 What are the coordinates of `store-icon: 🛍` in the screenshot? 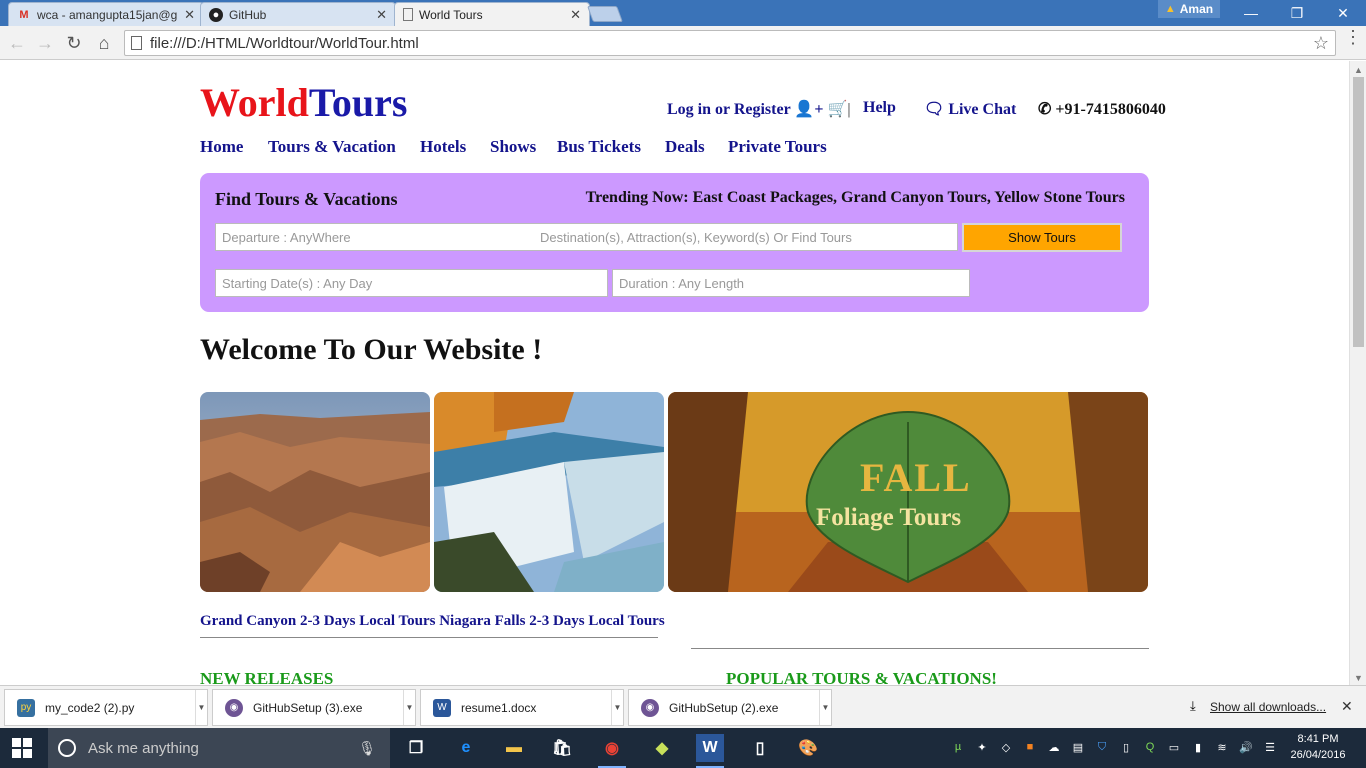 It's located at (562, 748).